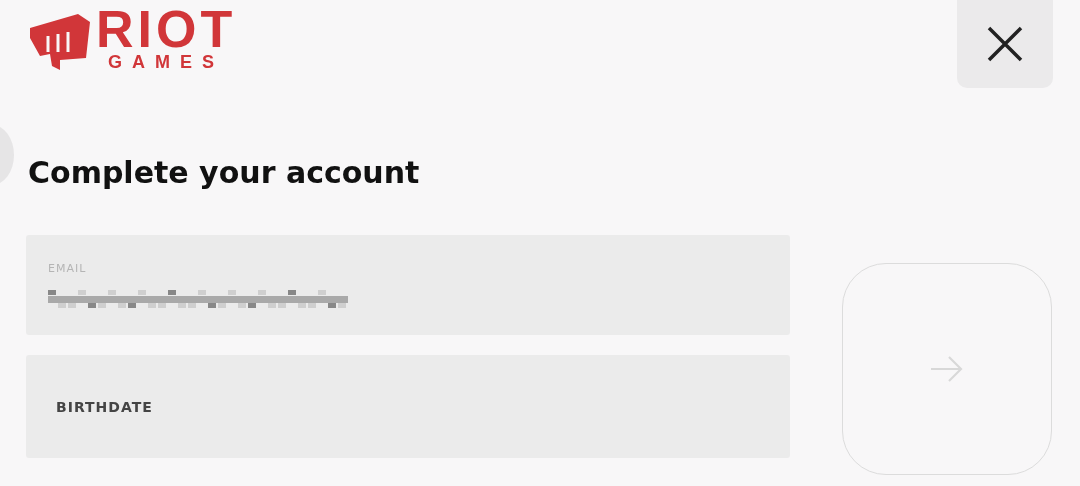 The width and height of the screenshot is (1080, 486). What do you see at coordinates (166, 29) in the screenshot?
I see `logo-wordmark: RIOT` at bounding box center [166, 29].